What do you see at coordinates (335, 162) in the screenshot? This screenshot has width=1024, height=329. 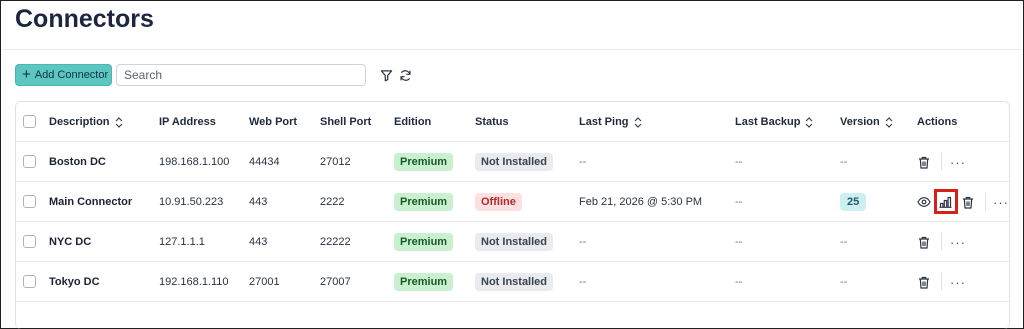 I see `cell-shell-port: 27012` at bounding box center [335, 162].